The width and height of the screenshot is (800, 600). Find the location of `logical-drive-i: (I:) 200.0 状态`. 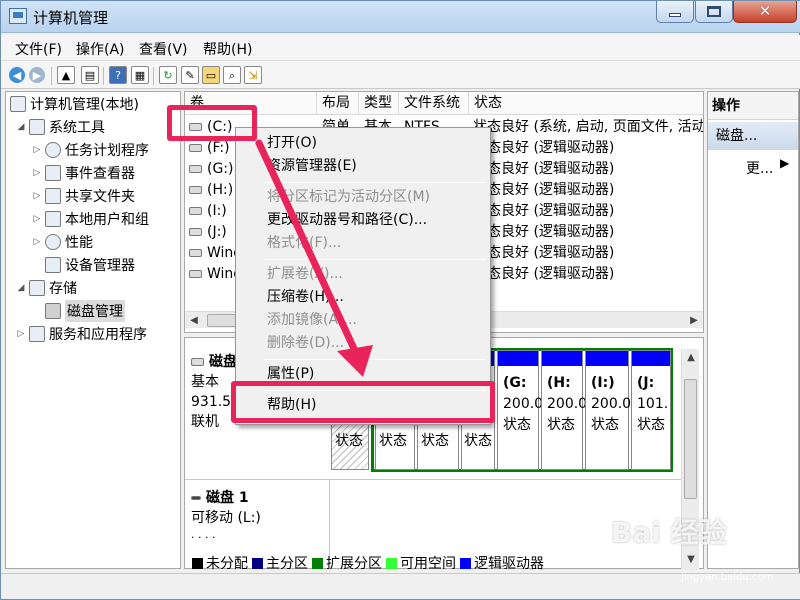

logical-drive-i: (I:) 200.0 状态 is located at coordinates (608, 410).